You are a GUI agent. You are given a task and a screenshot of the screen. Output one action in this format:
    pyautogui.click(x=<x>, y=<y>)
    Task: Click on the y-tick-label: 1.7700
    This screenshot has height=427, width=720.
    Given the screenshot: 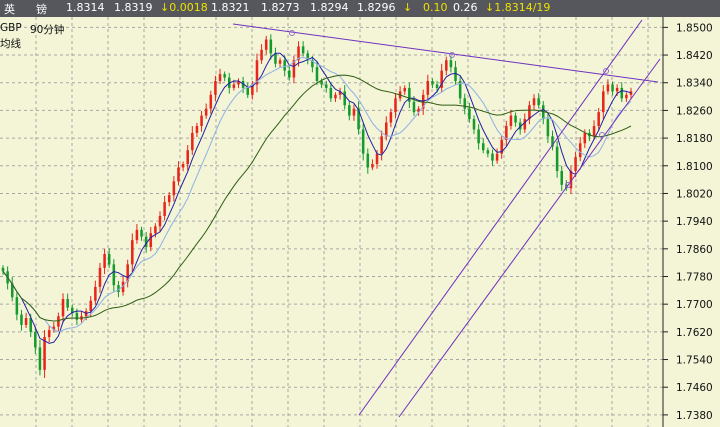 What is the action you would take?
    pyautogui.click(x=694, y=305)
    